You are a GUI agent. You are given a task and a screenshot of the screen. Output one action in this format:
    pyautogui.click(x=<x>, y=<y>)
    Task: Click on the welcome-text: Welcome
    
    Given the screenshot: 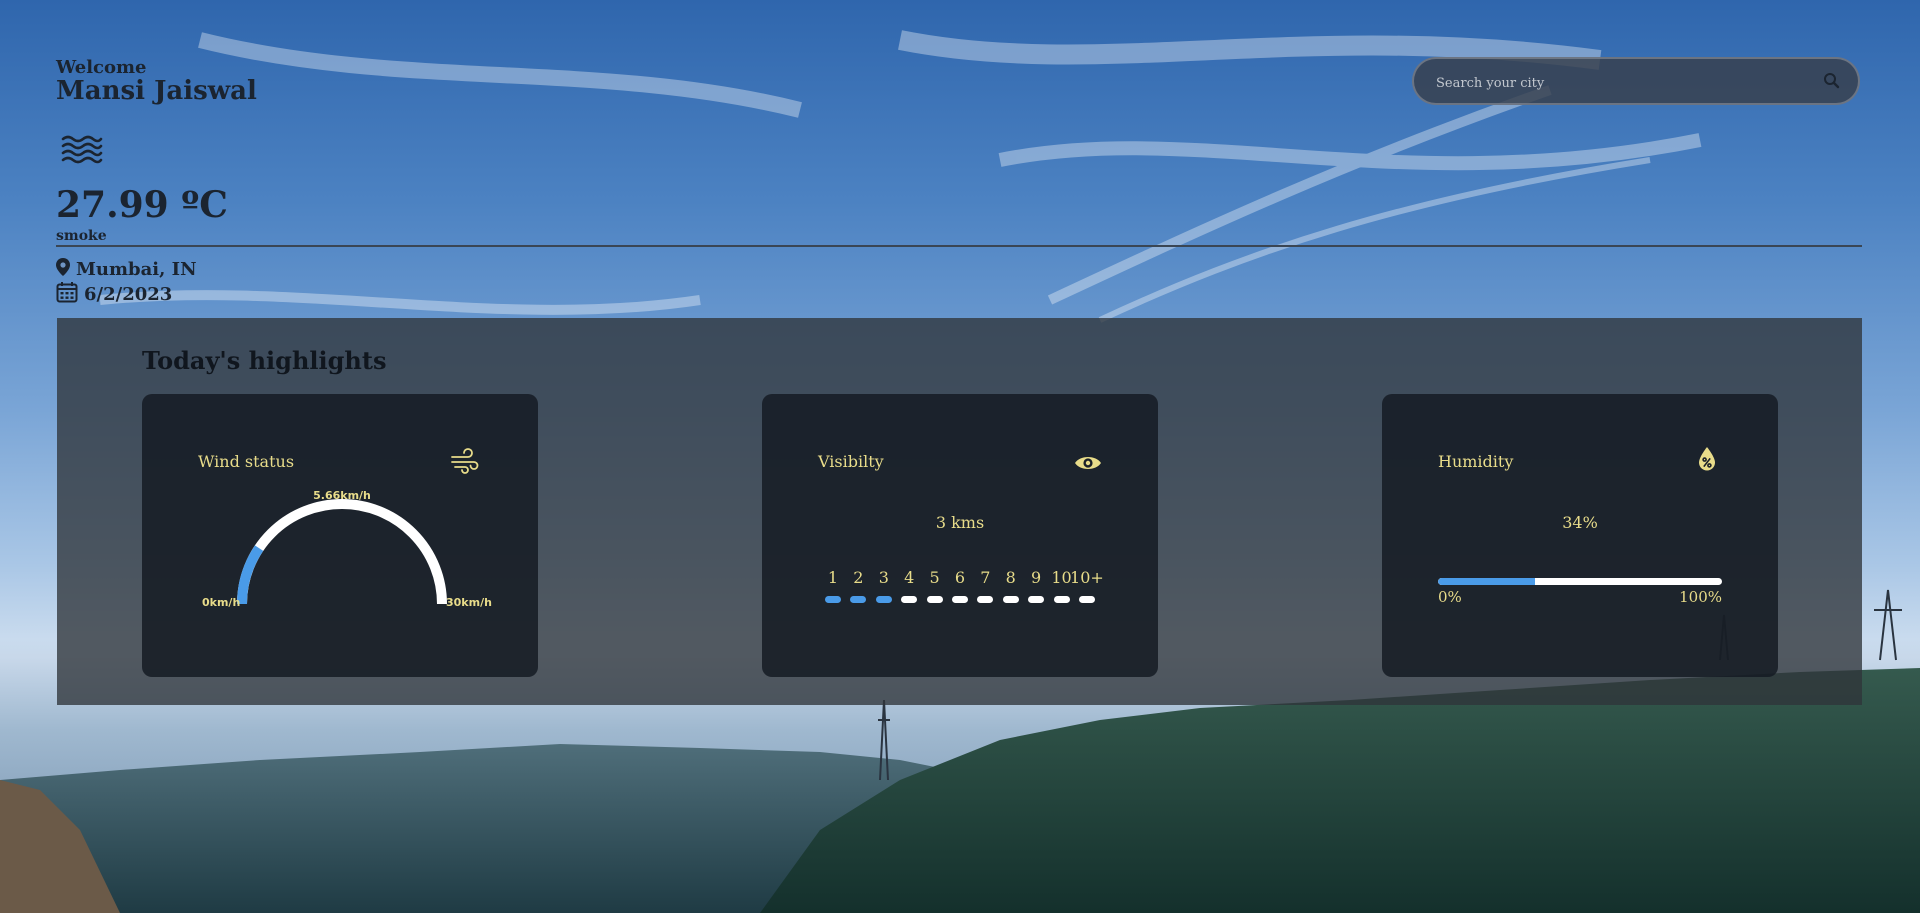 What is the action you would take?
    pyautogui.click(x=101, y=67)
    